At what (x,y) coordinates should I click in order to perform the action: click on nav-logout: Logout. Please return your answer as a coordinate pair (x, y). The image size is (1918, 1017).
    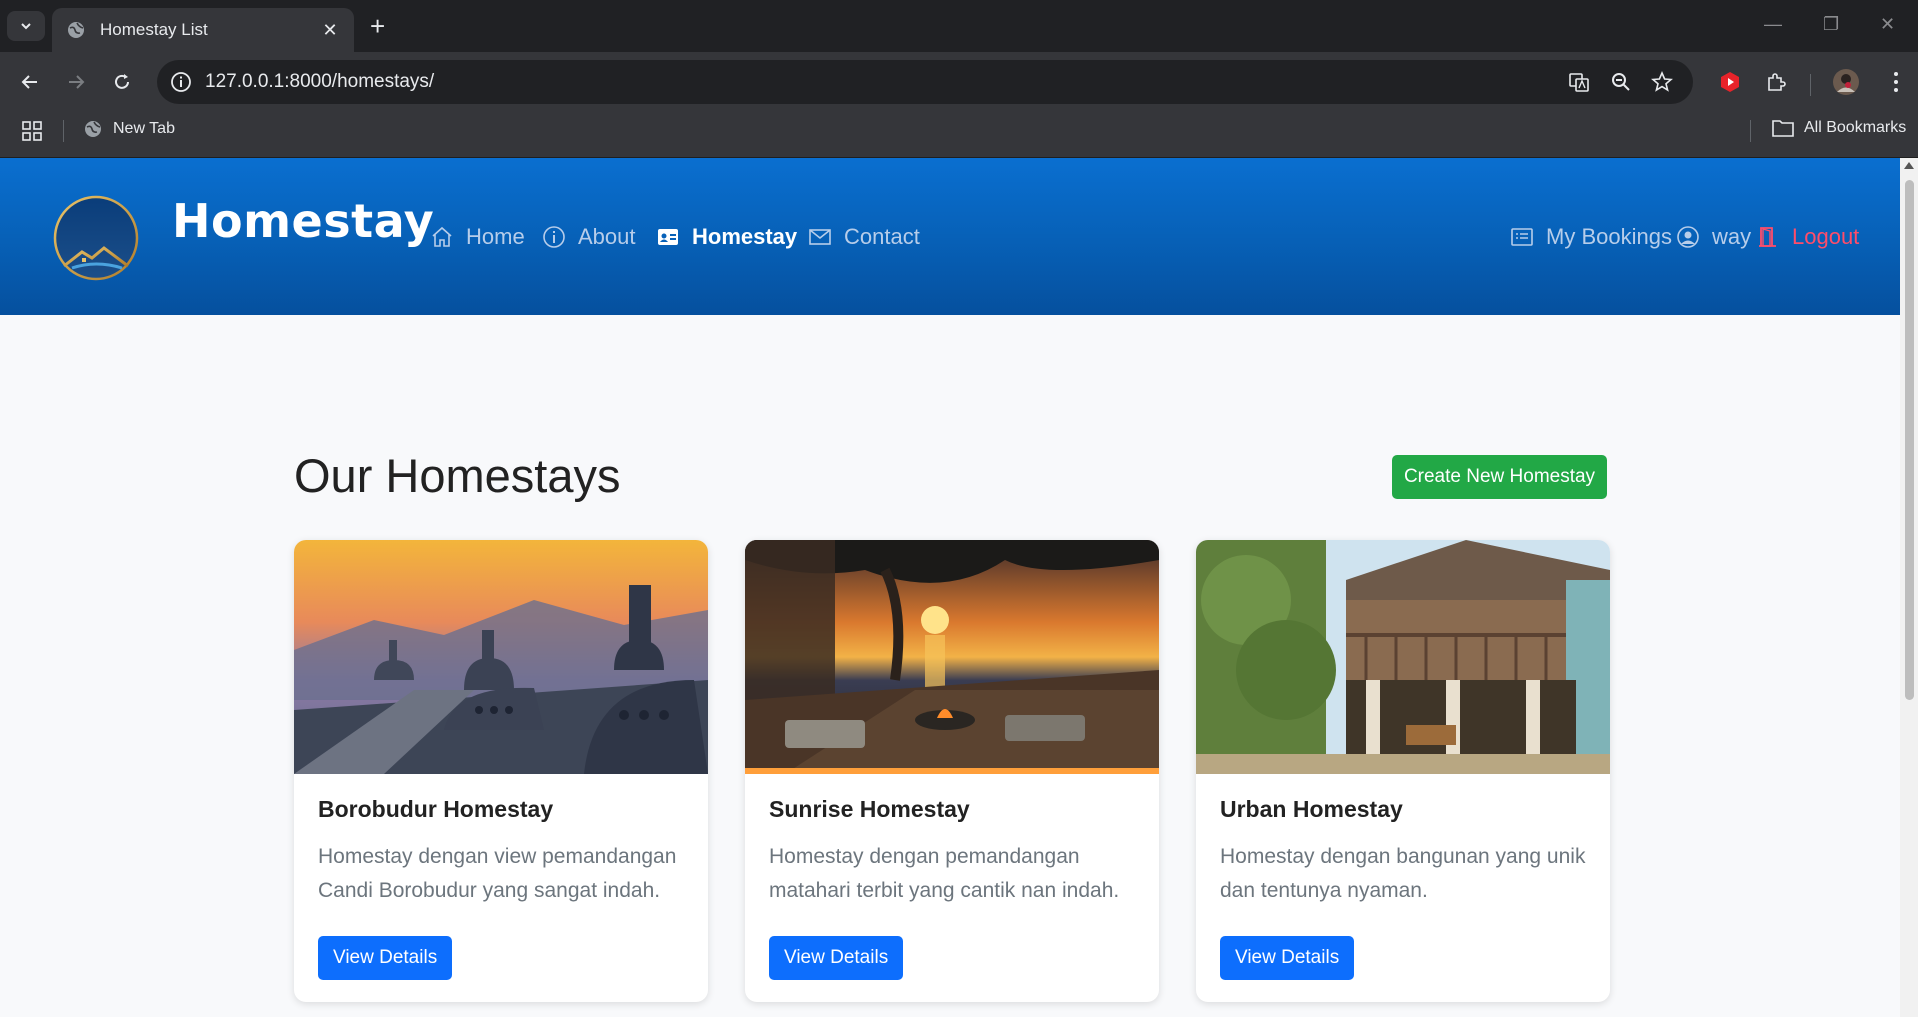
    Looking at the image, I should click on (1807, 237).